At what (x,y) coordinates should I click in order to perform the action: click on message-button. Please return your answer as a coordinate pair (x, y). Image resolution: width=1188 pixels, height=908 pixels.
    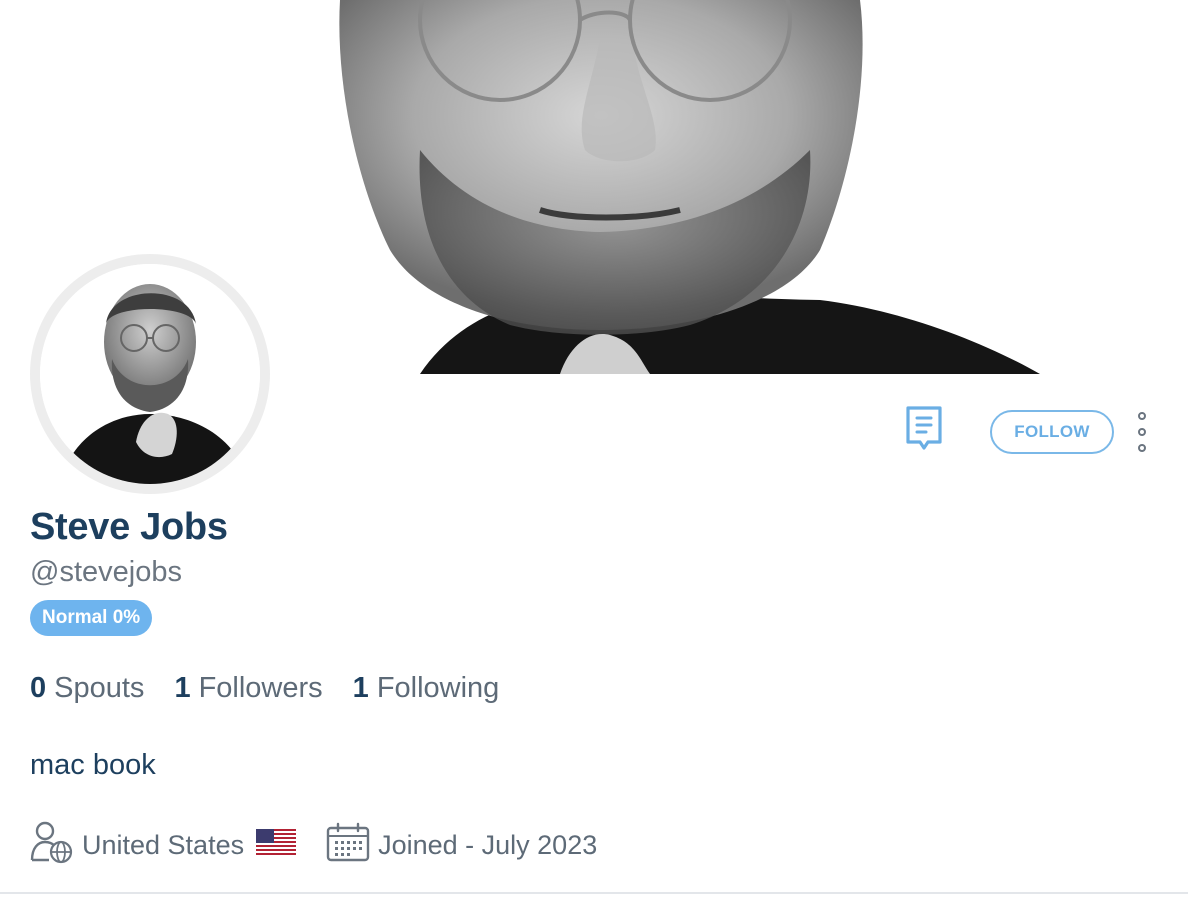
    Looking at the image, I should click on (924, 430).